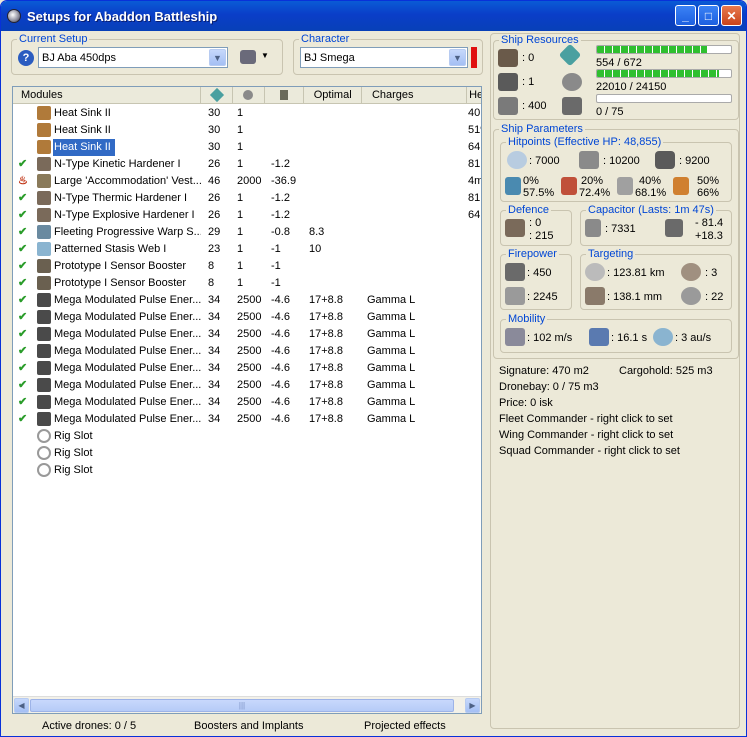 This screenshot has height=737, width=747. I want to click on fleet-commander-label: Fleet Commander - right click to set, so click(586, 419).